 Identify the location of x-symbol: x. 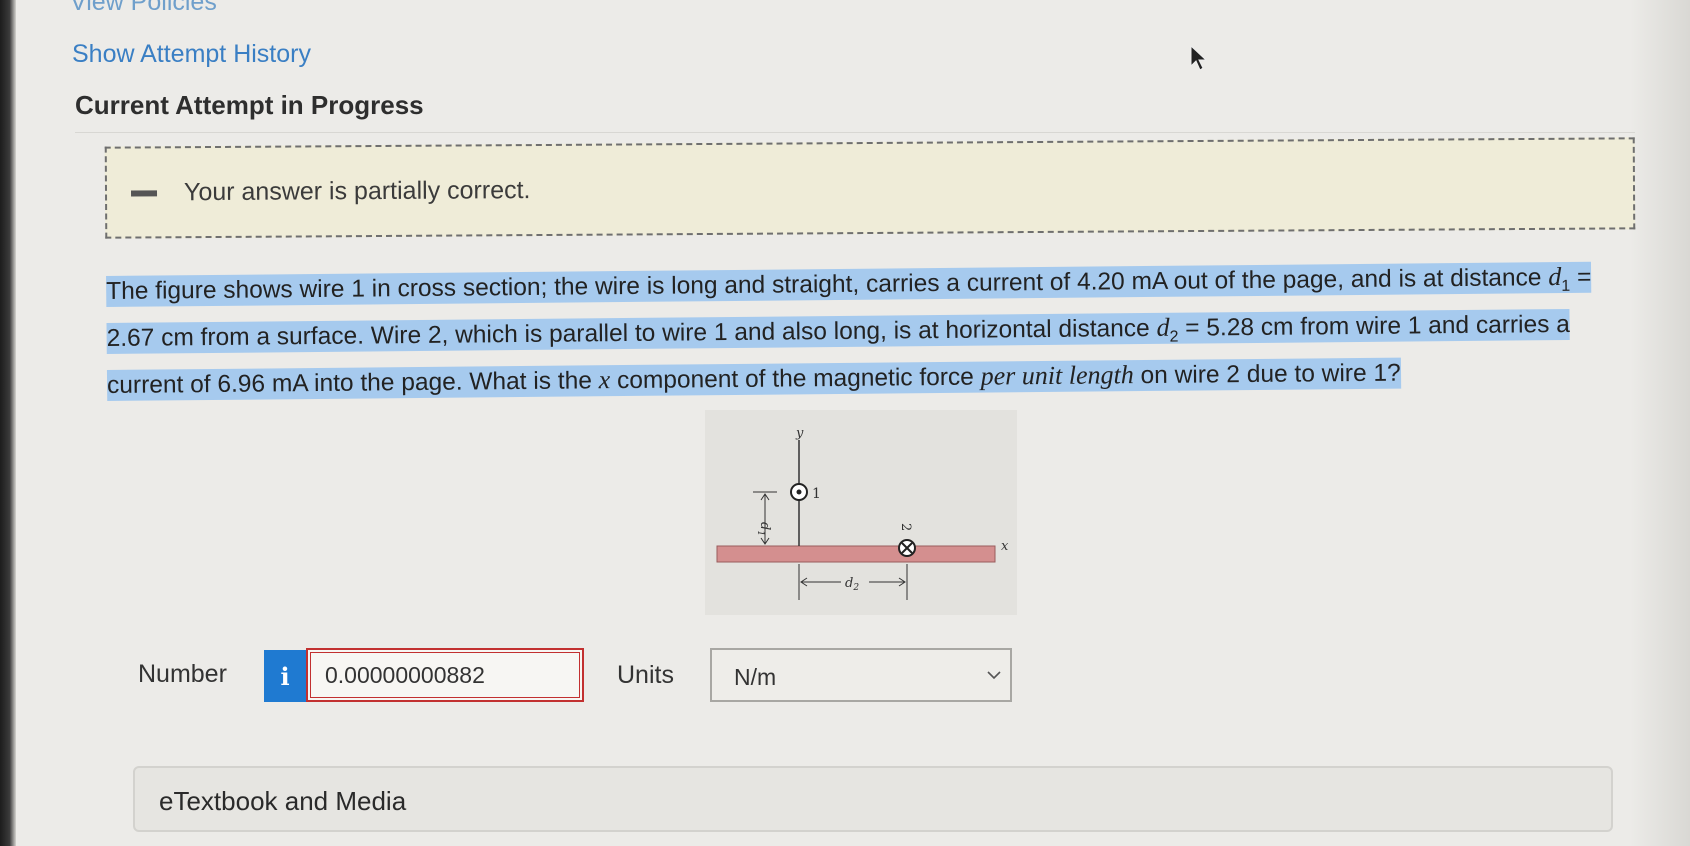
(604, 379).